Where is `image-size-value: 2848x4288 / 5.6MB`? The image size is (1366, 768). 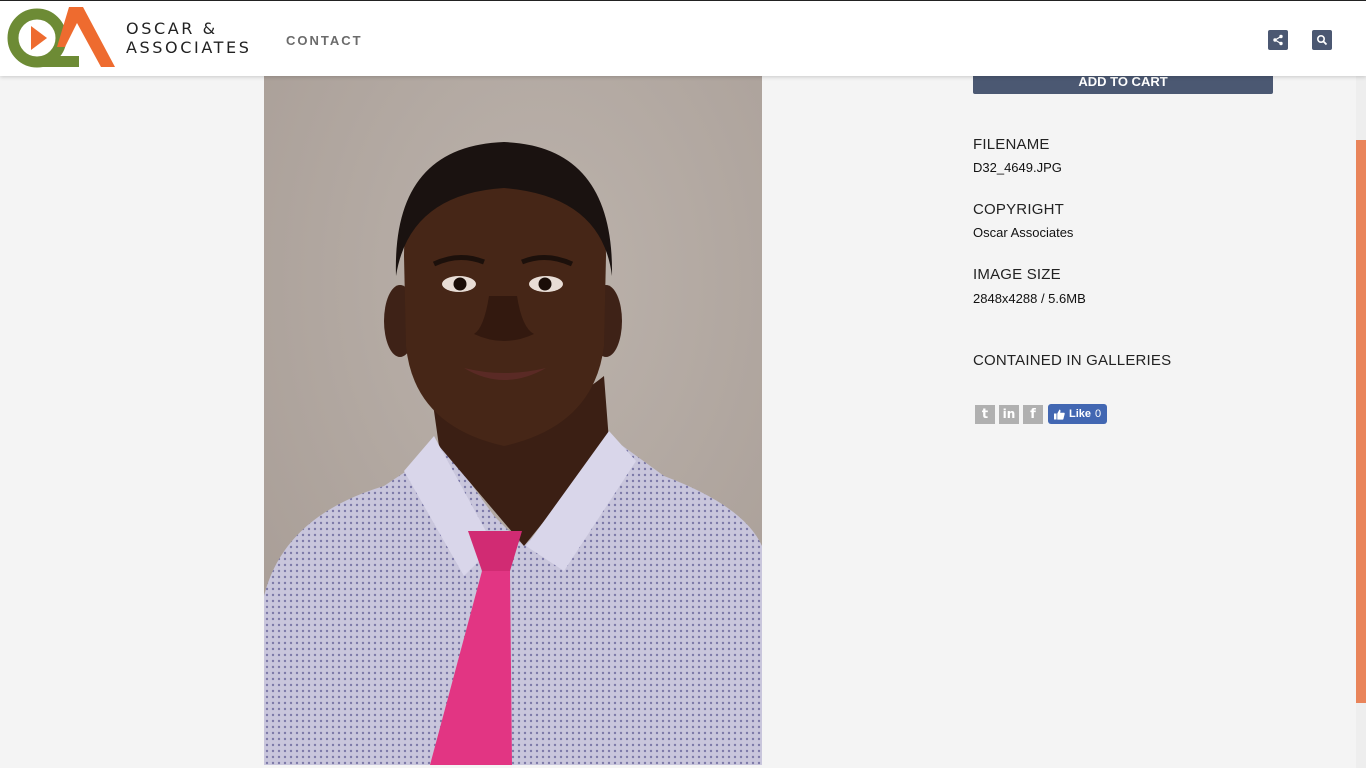
image-size-value: 2848x4288 / 5.6MB is located at coordinates (1029, 298).